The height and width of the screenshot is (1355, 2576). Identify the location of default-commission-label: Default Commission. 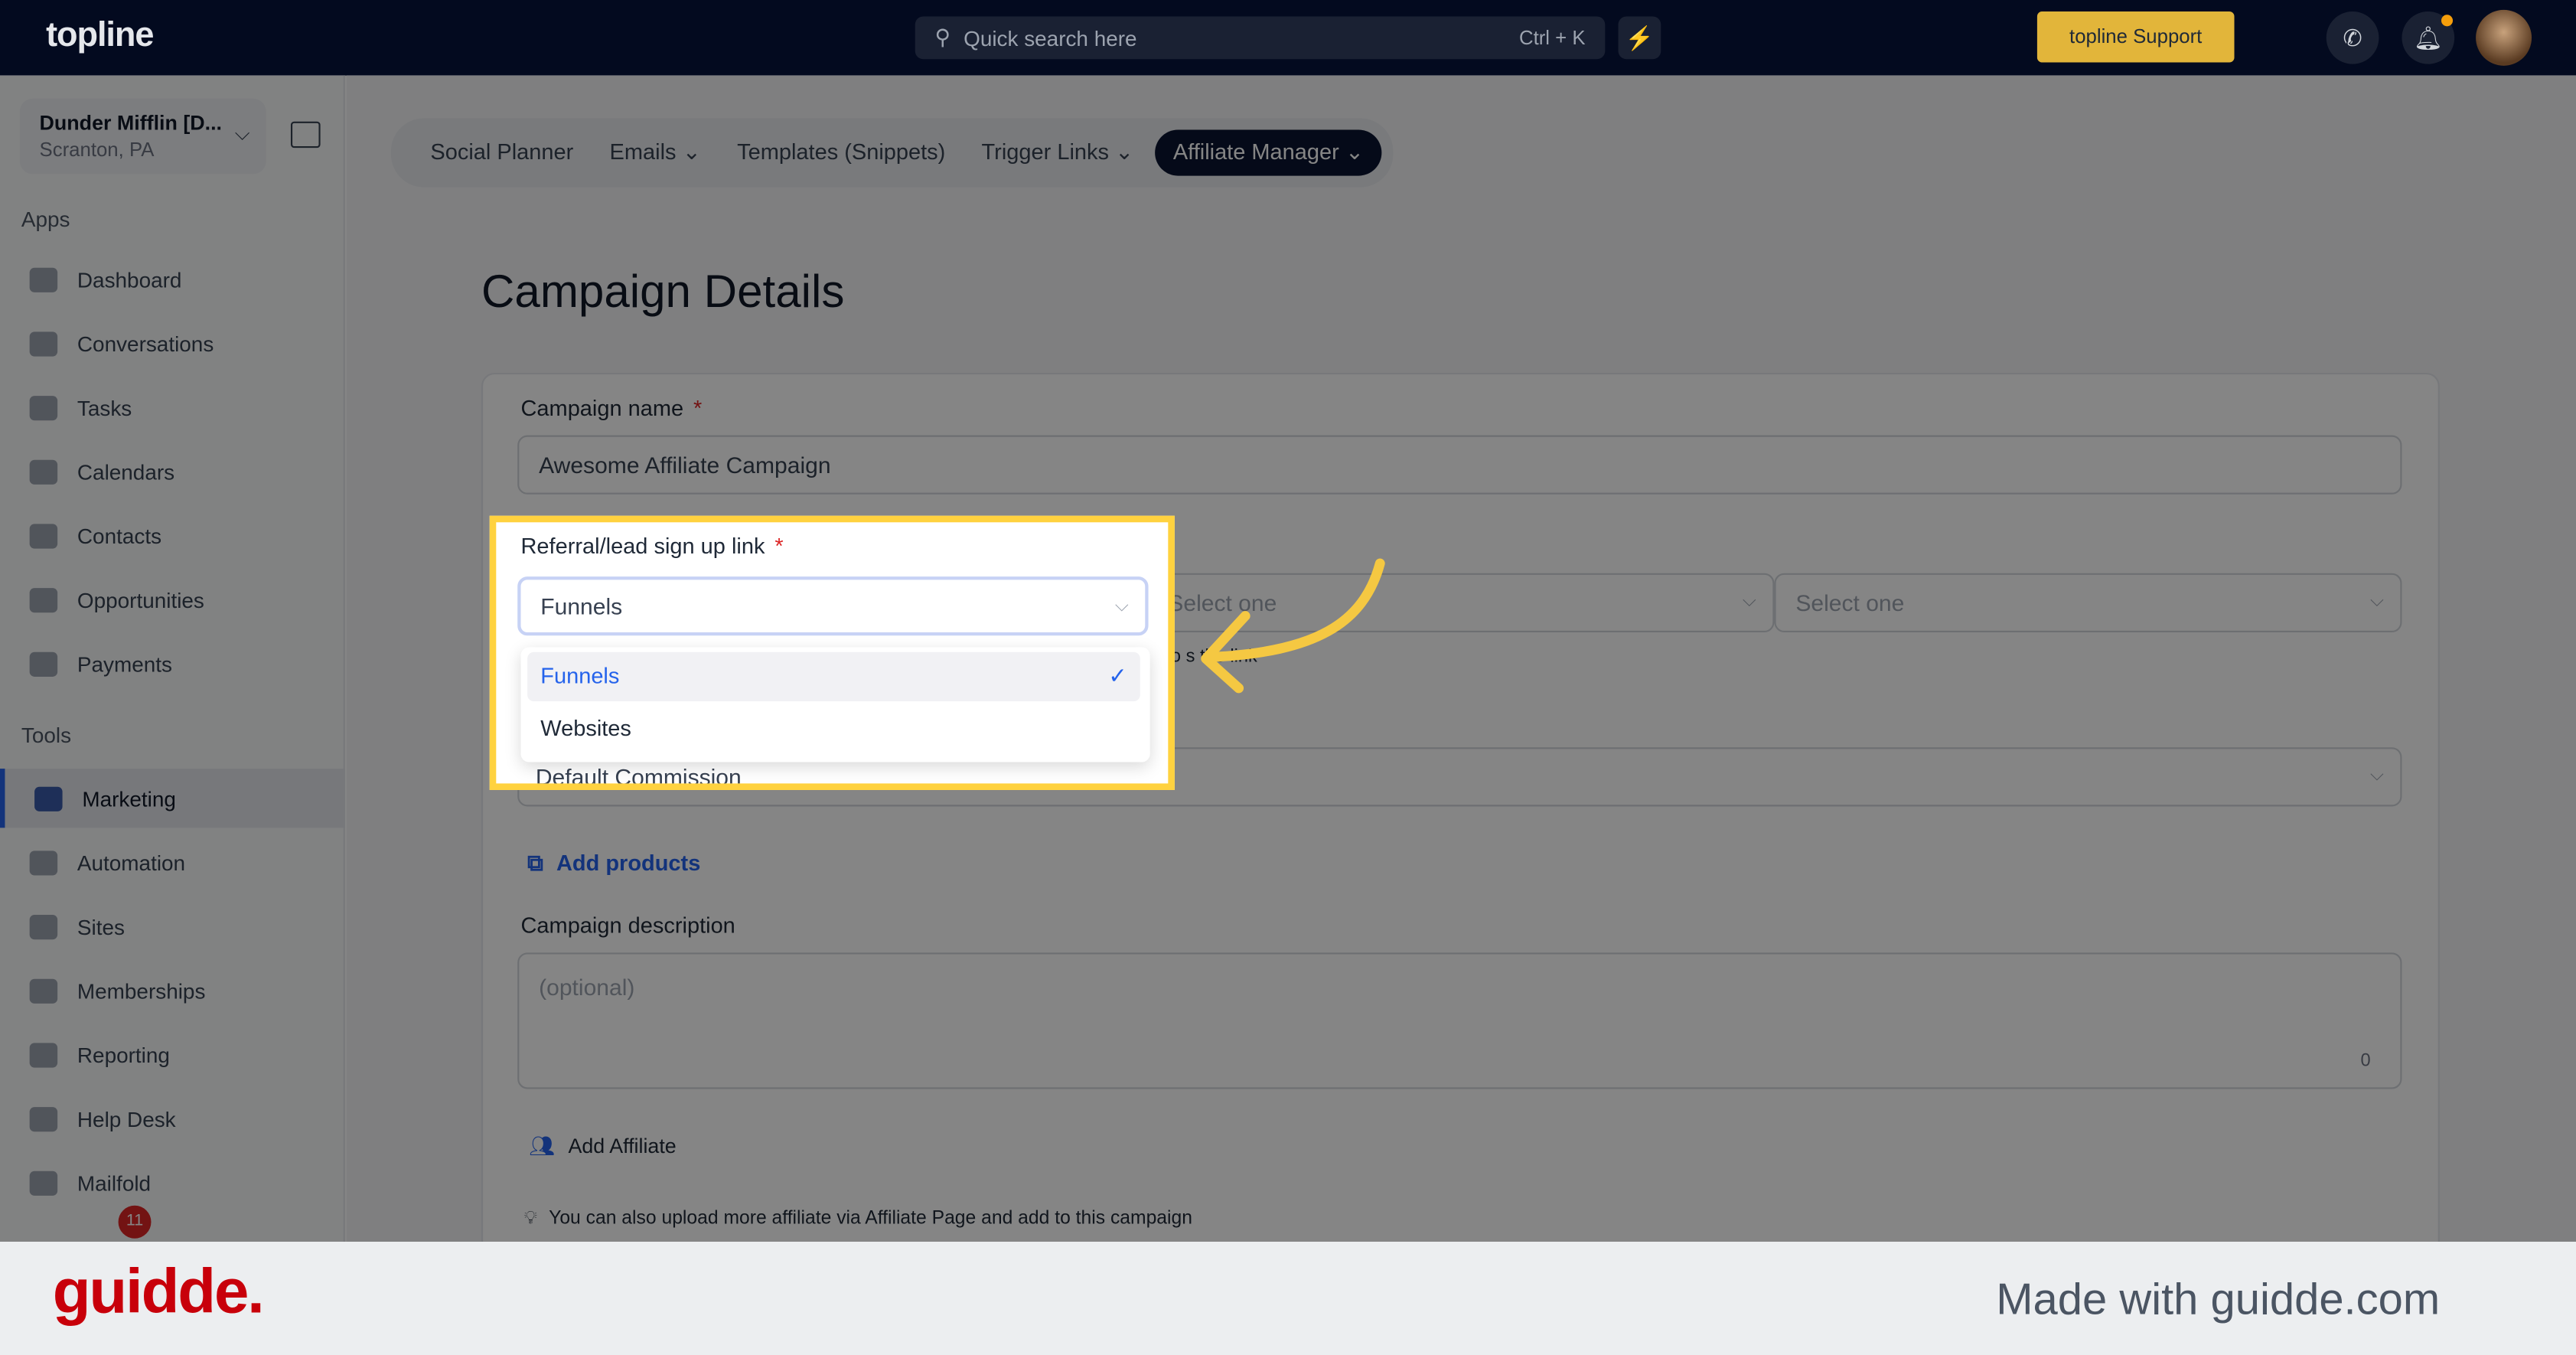
(638, 777).